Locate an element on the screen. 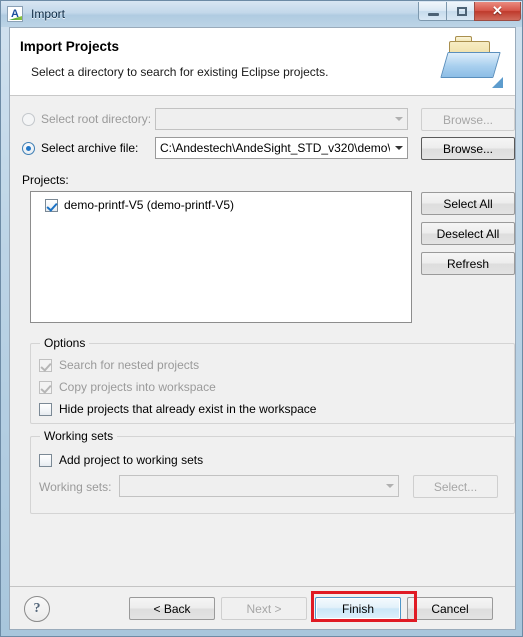  finish-button: Finish is located at coordinates (358, 608).